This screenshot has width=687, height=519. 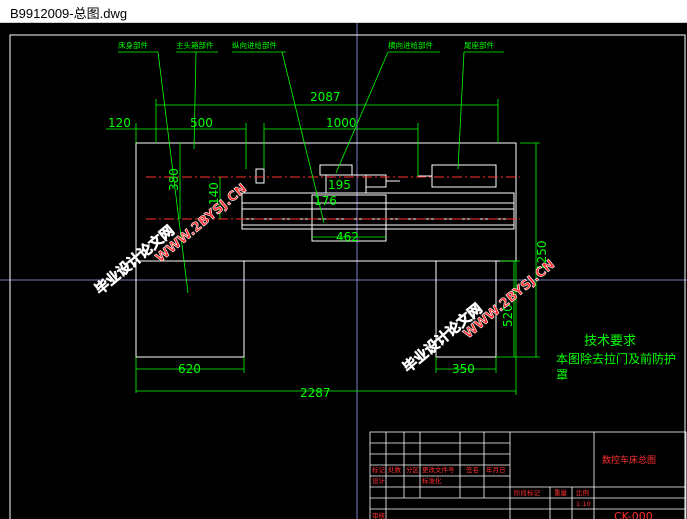 What do you see at coordinates (379, 515) in the screenshot?
I see `tb-review: 审核` at bounding box center [379, 515].